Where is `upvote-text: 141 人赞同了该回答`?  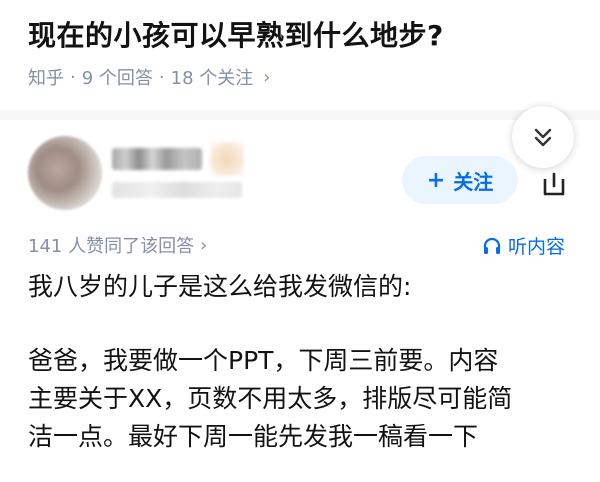
upvote-text: 141 人赞同了该回答 is located at coordinates (111, 246).